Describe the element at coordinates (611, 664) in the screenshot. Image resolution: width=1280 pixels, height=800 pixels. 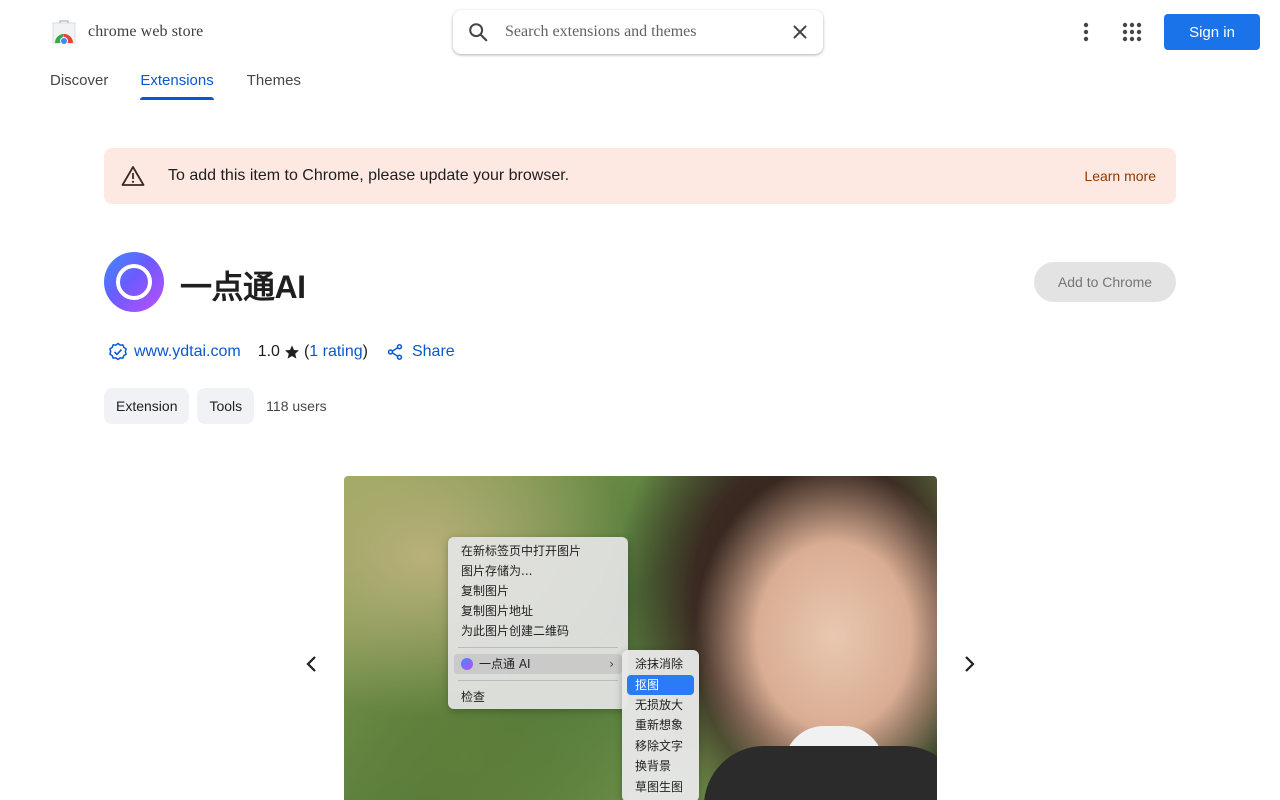
I see `submenu-arrow-icon: ›` at that location.